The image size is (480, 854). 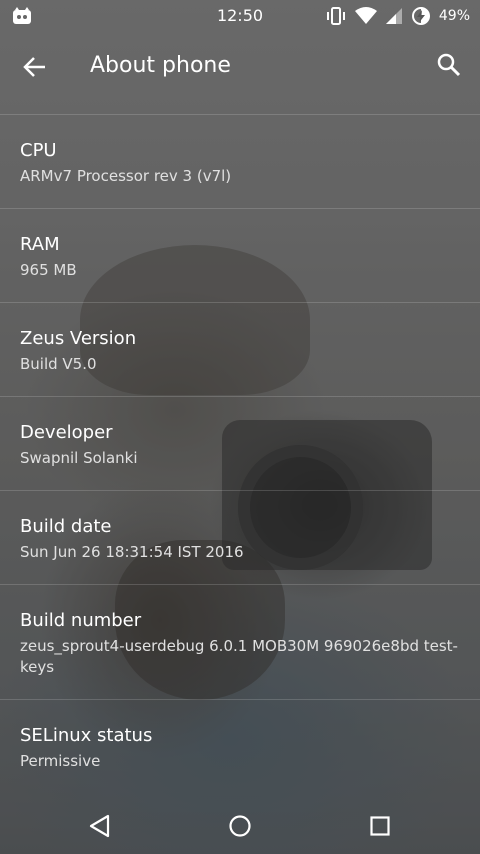 What do you see at coordinates (240, 255) in the screenshot?
I see `list-item-ram: RAM 965 MB` at bounding box center [240, 255].